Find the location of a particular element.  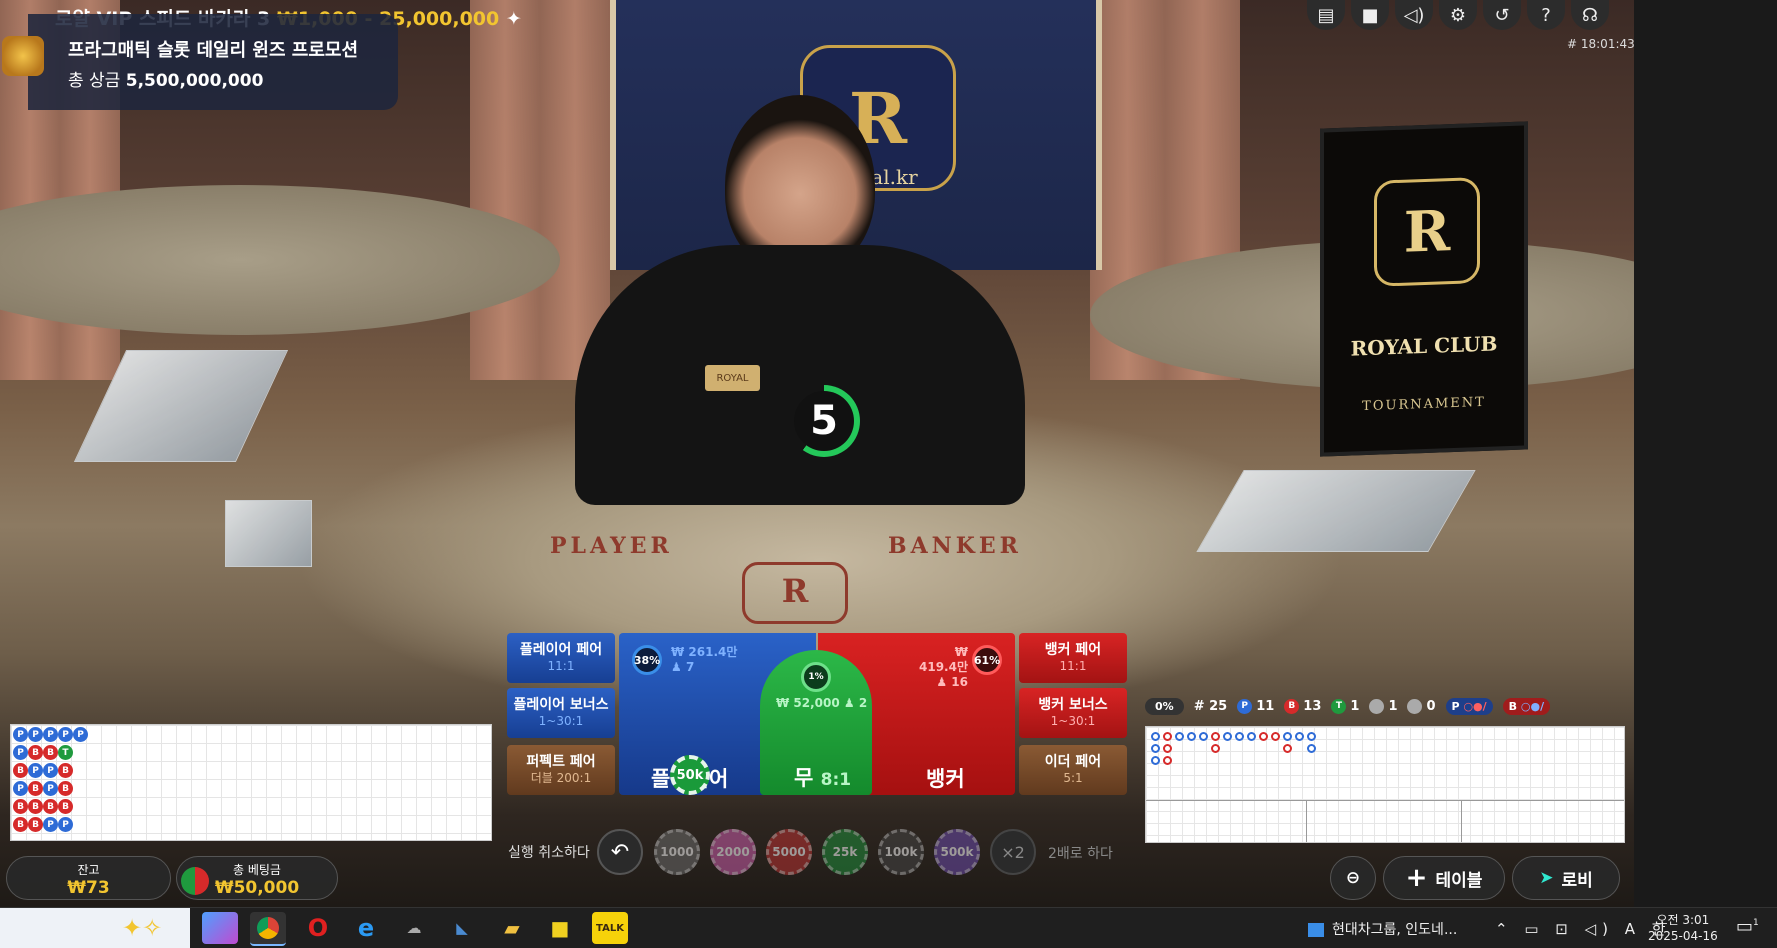

bet-banker-pair: 뱅커 페어 11:1 is located at coordinates (1073, 658).